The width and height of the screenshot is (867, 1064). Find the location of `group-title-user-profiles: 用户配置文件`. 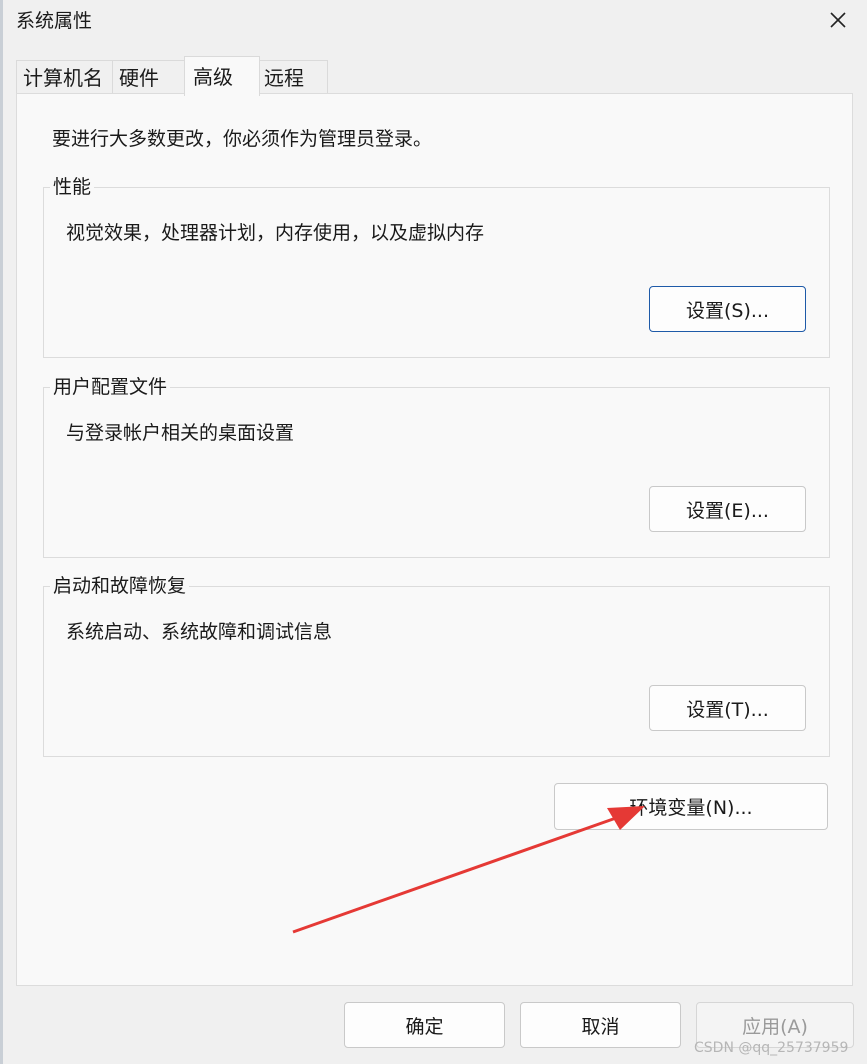

group-title-user-profiles: 用户配置文件 is located at coordinates (110, 387).